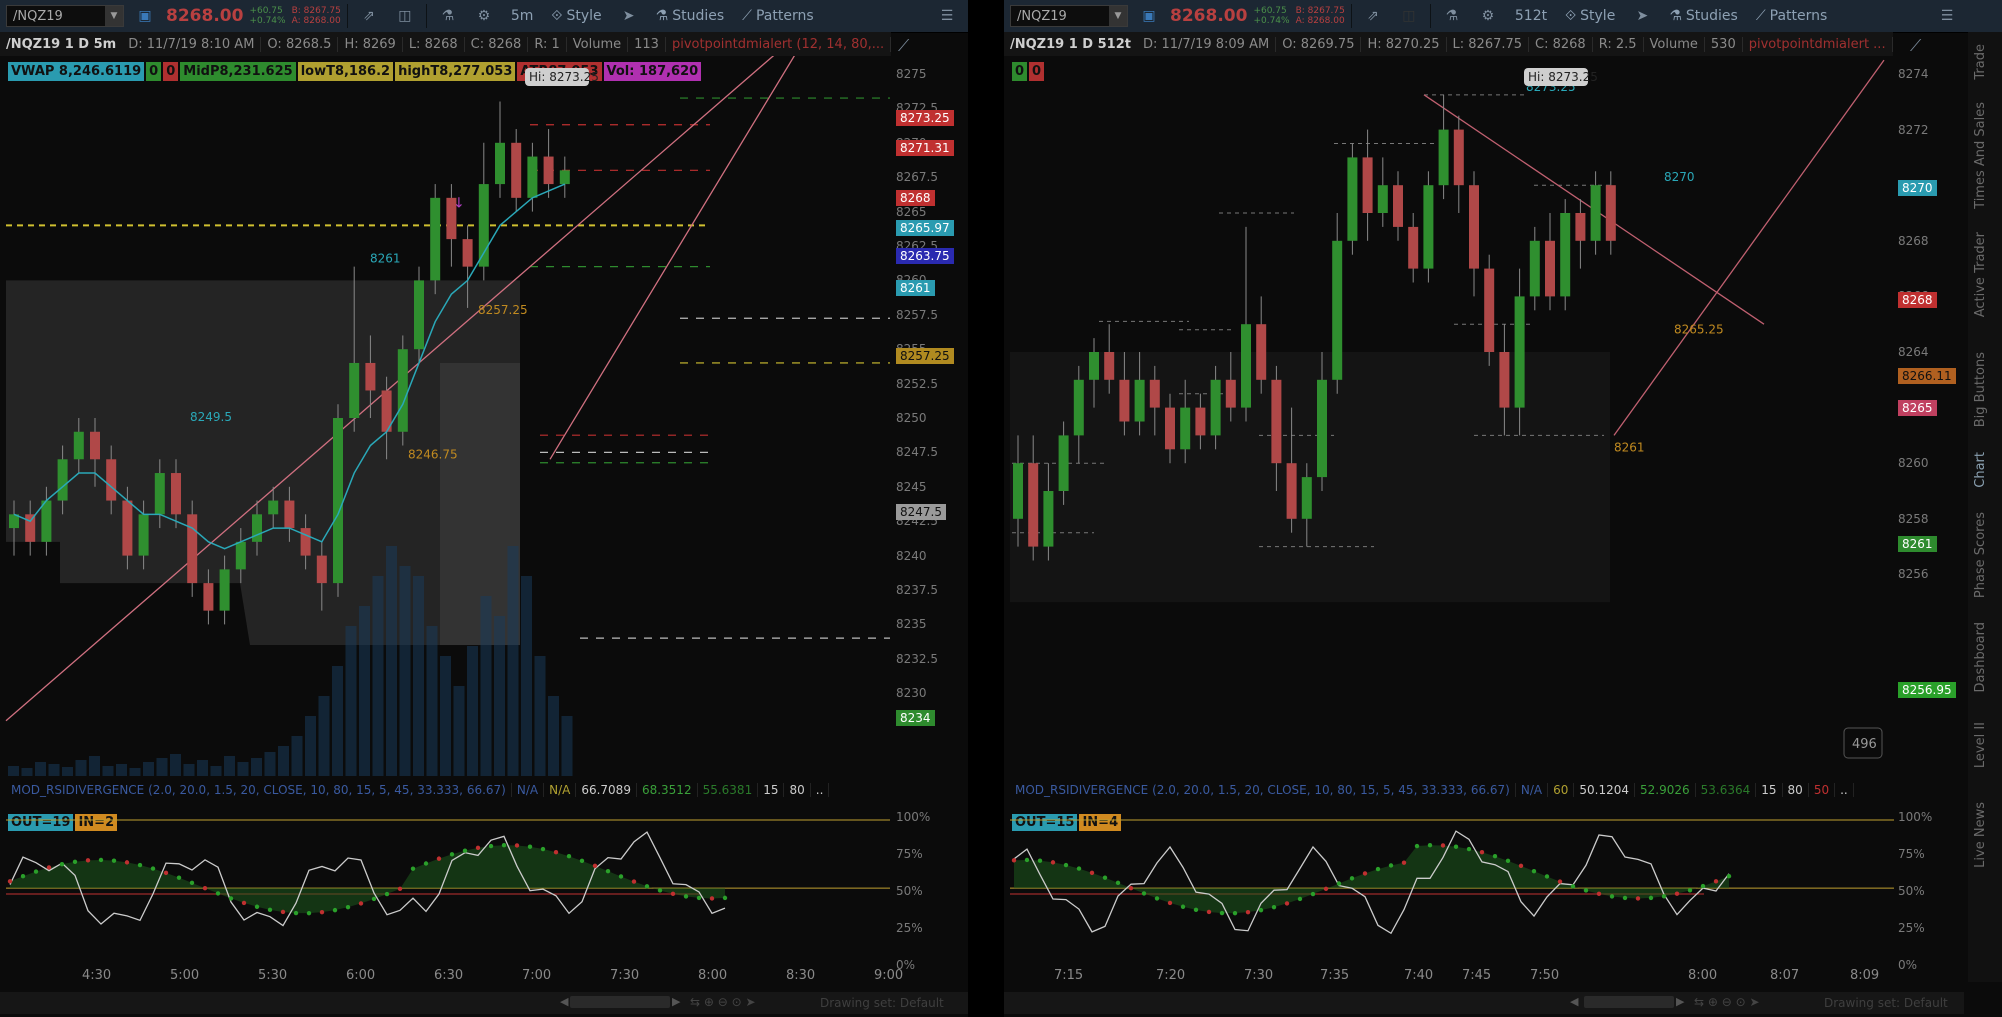 This screenshot has height=1017, width=2002. I want to click on price-tick-label: 8237.5, so click(917, 590).